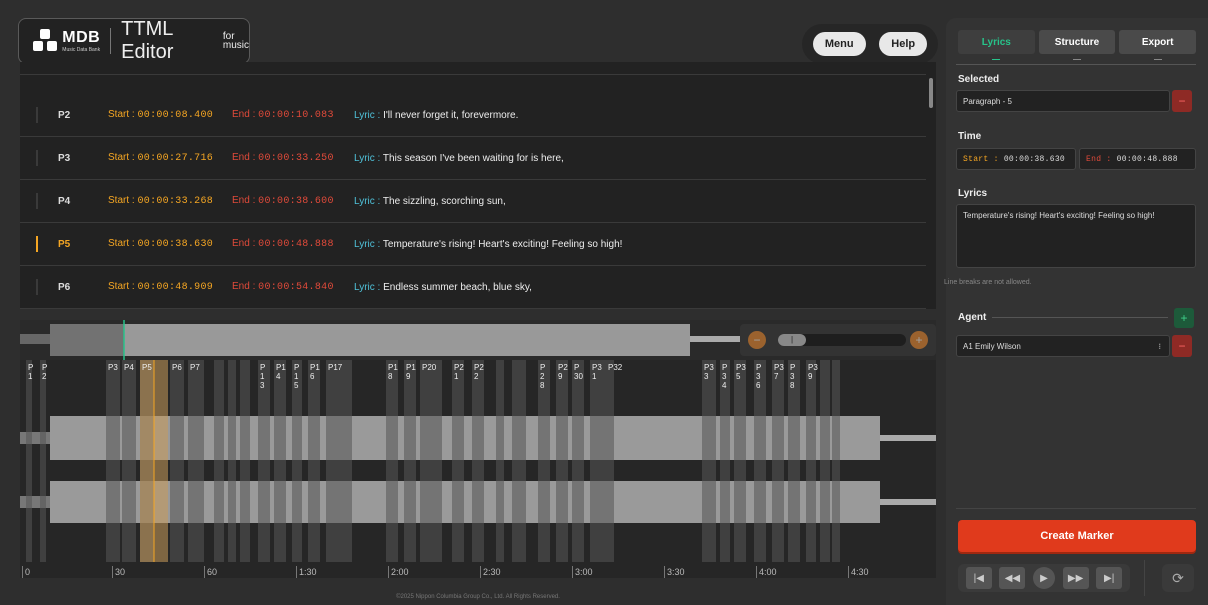 Image resolution: width=1208 pixels, height=605 pixels. What do you see at coordinates (473, 68) in the screenshot?
I see `list-item` at bounding box center [473, 68].